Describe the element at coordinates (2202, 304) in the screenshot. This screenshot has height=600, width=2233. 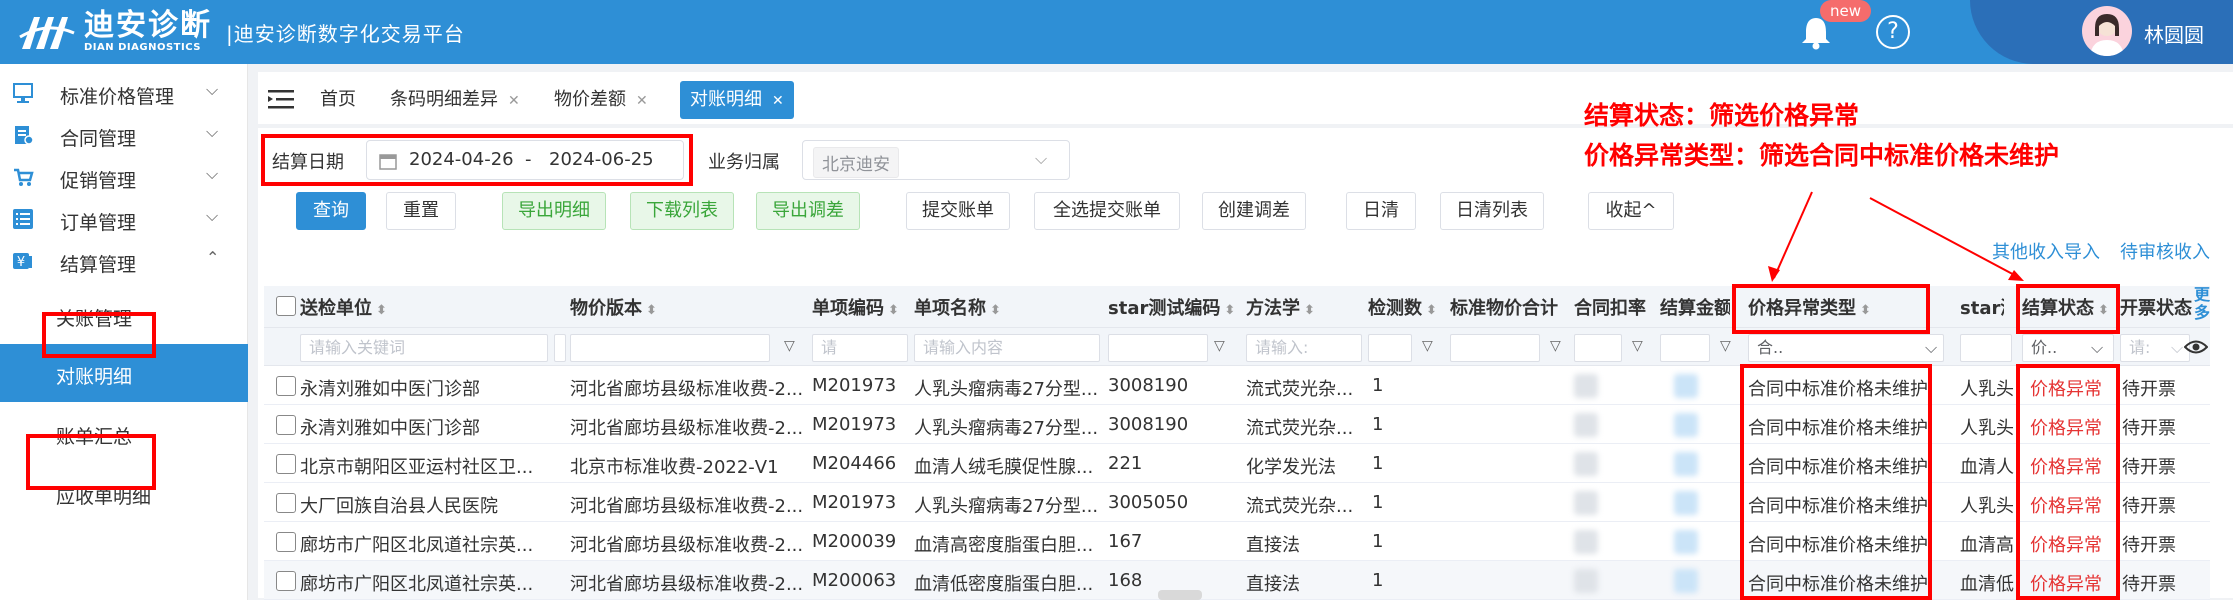
I see `more-columns-button: 更多` at that location.